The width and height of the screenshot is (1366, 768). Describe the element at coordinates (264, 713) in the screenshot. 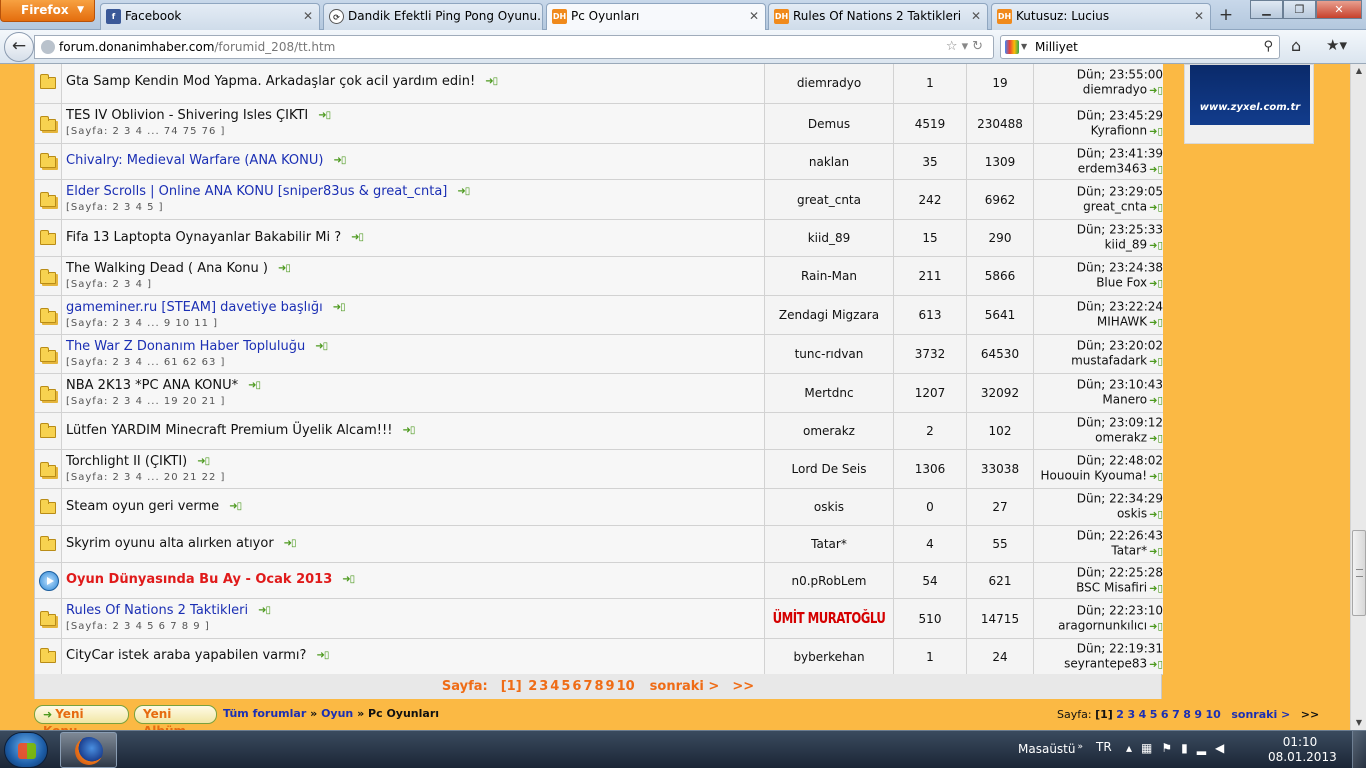

I see `breadcrumb-link-all-forums: Tüm forumlar` at that location.